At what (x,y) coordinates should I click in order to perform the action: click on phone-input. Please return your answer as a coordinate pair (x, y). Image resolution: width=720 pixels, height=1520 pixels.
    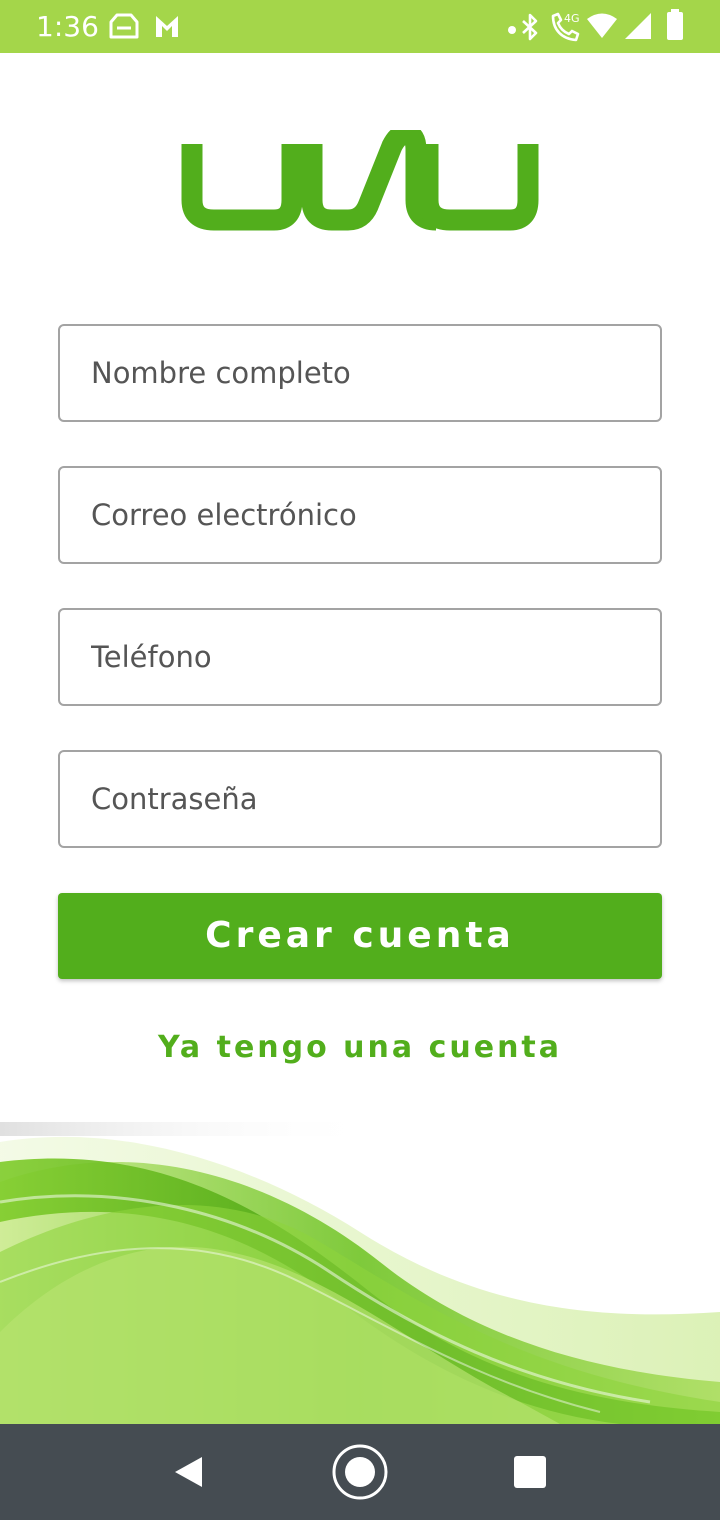
    Looking at the image, I should click on (360, 657).